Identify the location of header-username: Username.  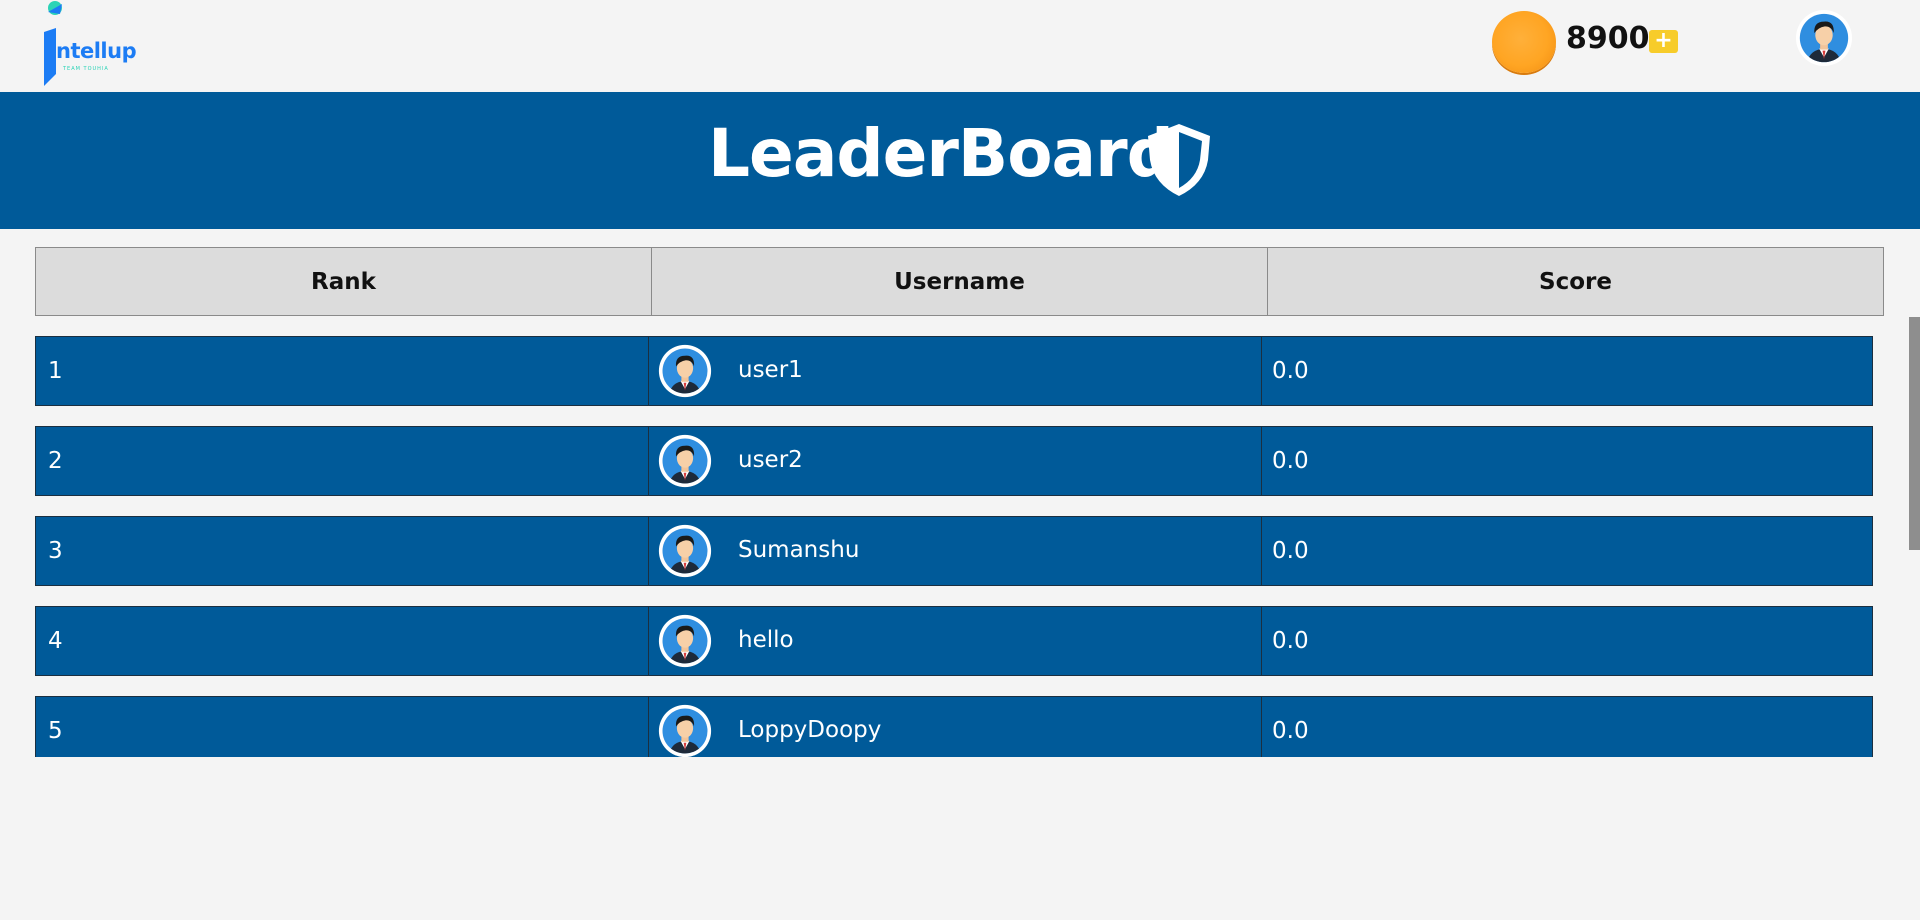
(959, 281).